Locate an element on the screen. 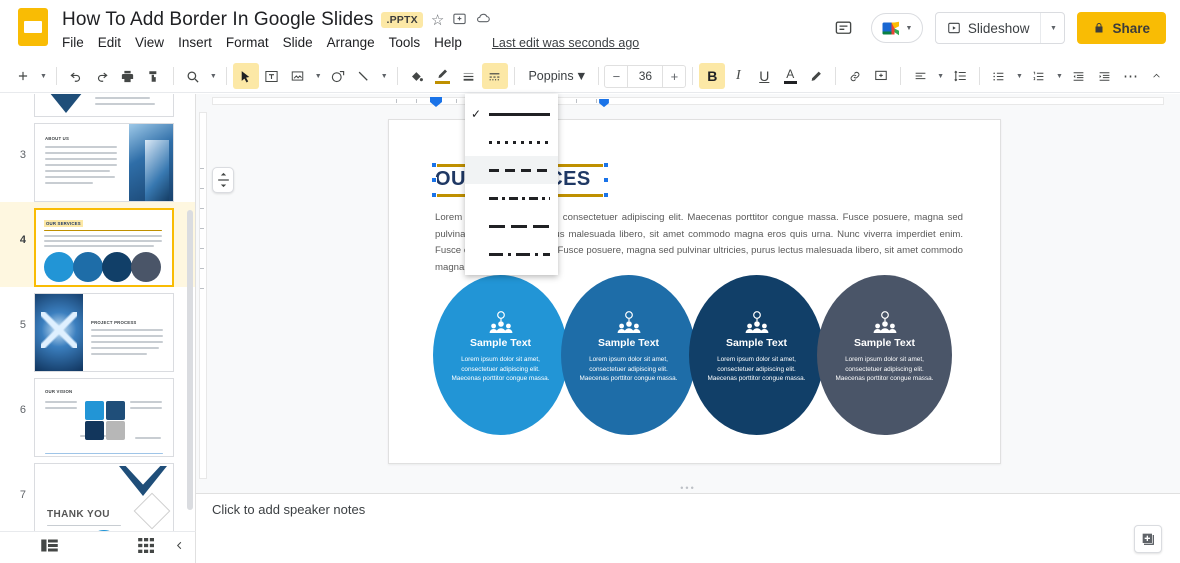  slide-thumbnail: OUR VISION is located at coordinates (104, 417).